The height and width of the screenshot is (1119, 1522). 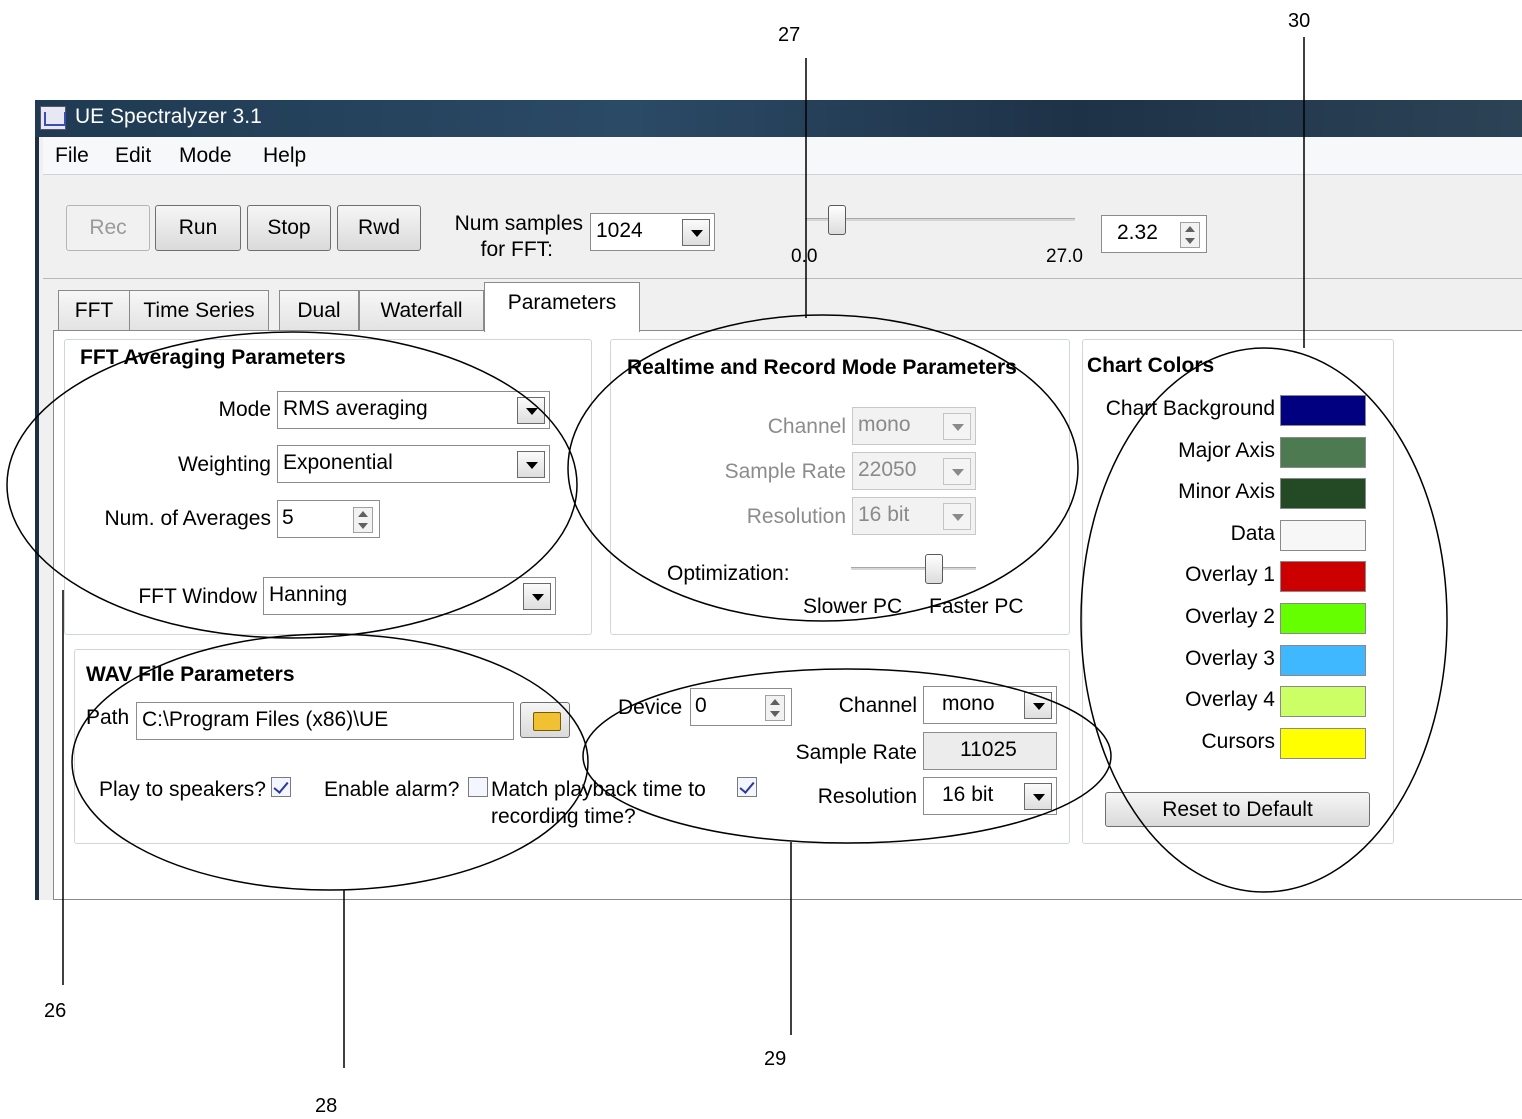 What do you see at coordinates (308, 594) in the screenshot?
I see `fft-window-value: Hanning` at bounding box center [308, 594].